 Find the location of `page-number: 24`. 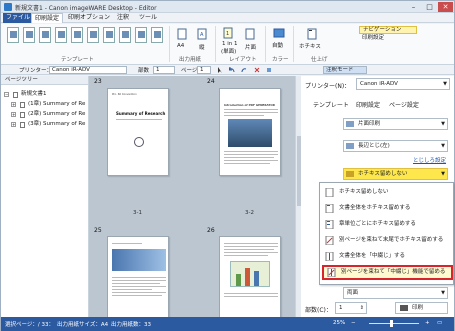

page-number: 24 is located at coordinates (211, 81).